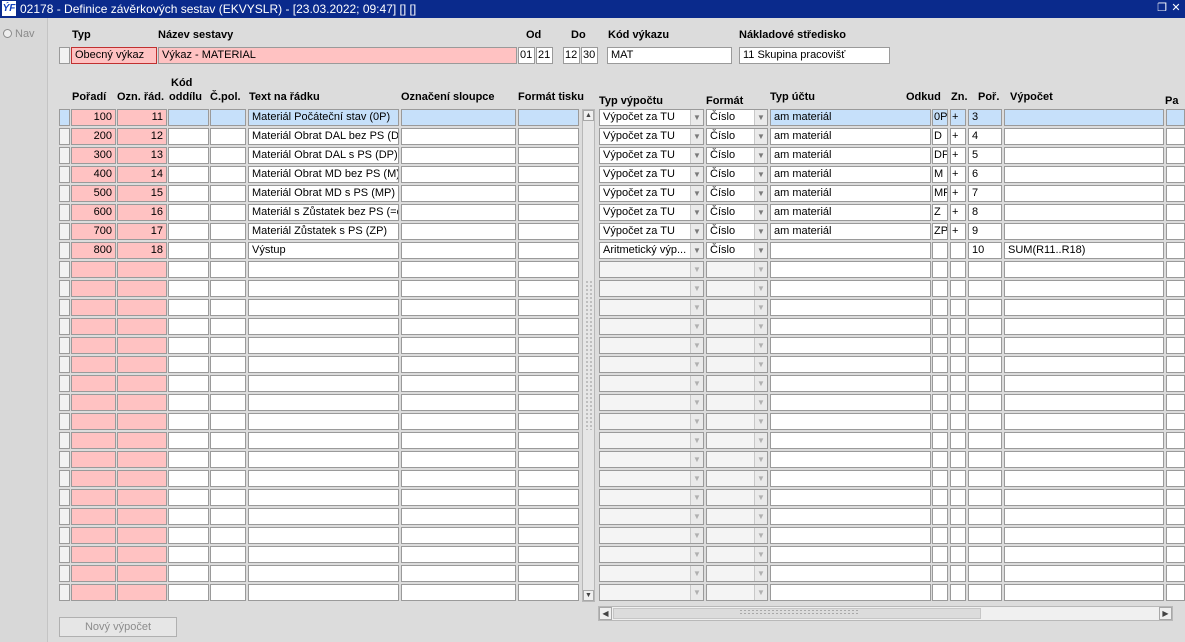 The image size is (1185, 642). I want to click on header-row-selector, so click(64, 55).